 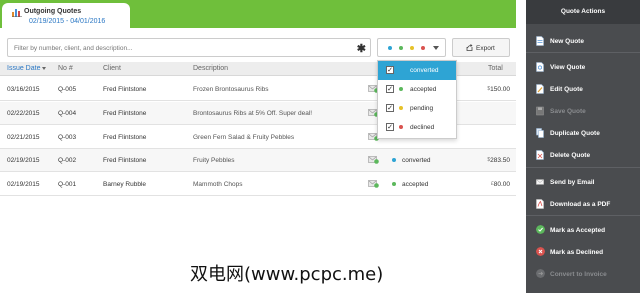 I want to click on status-label: converted, so click(x=416, y=160).